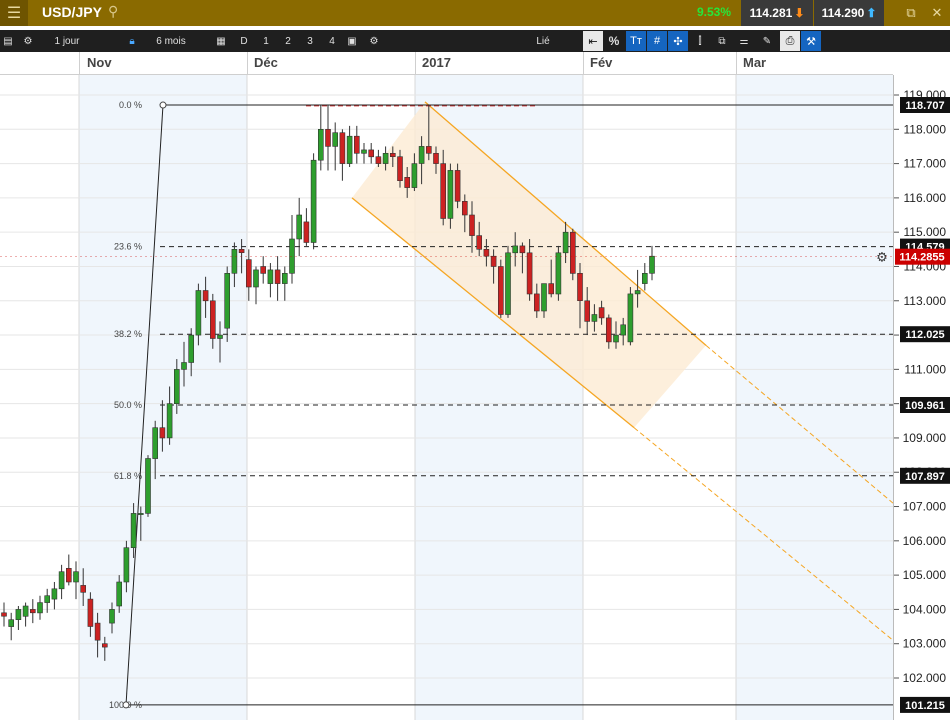 The height and width of the screenshot is (720, 950). Describe the element at coordinates (14, 13) in the screenshot. I see `hamburger-menu-icon: ☰` at that location.